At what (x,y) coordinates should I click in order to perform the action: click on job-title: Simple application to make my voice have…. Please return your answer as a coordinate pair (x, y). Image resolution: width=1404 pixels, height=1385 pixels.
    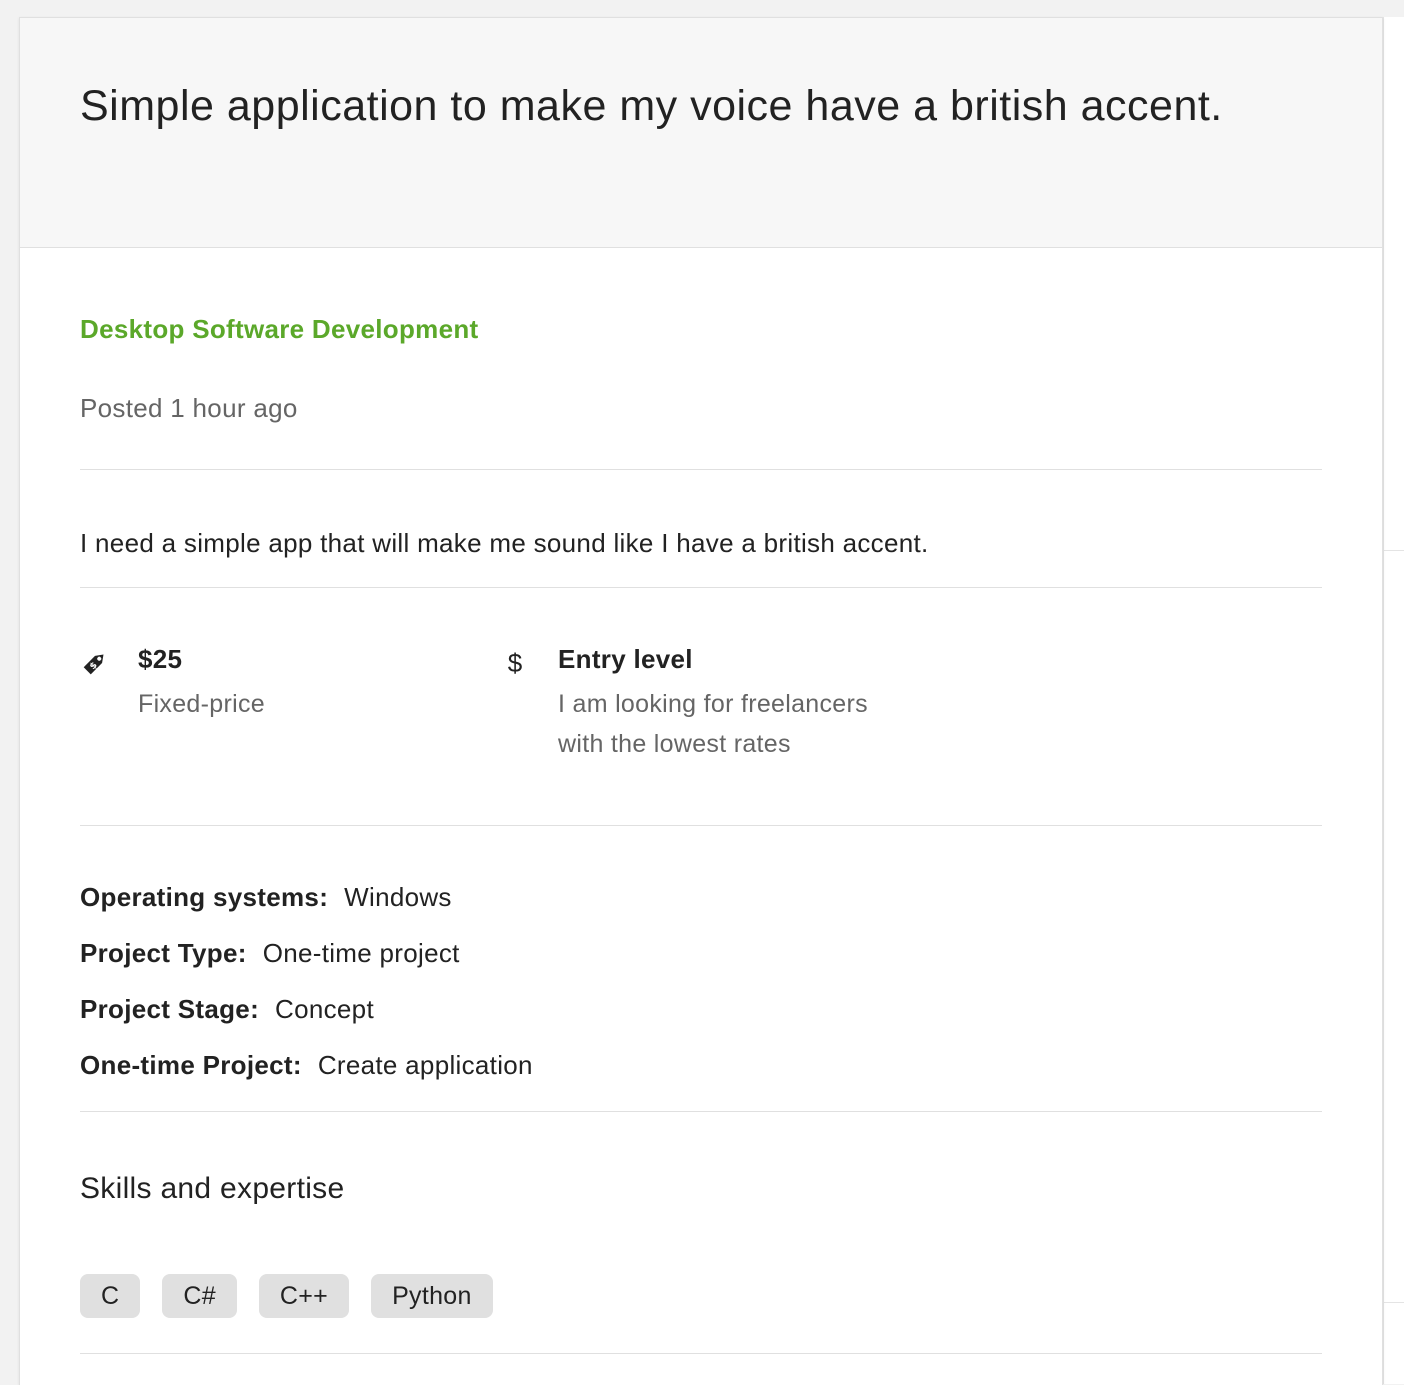
    Looking at the image, I should click on (651, 106).